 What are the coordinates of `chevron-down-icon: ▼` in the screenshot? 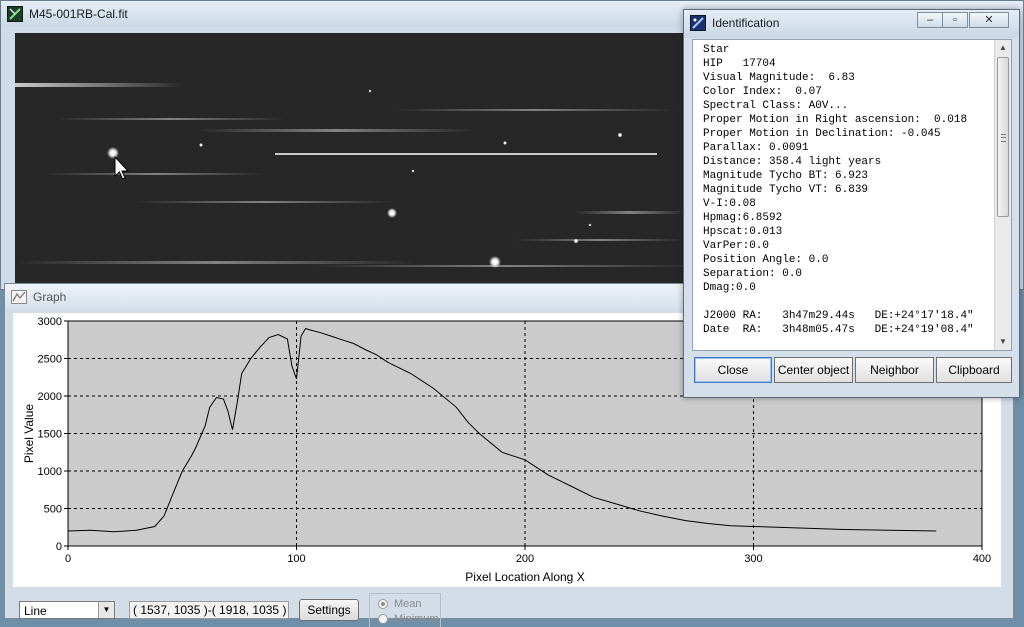 It's located at (106, 610).